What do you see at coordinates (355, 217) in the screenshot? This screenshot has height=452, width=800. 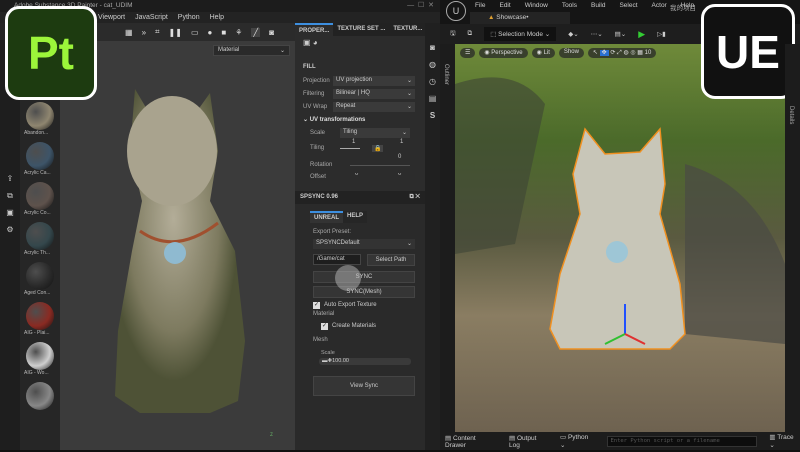 I see `tab-help: HELP` at bounding box center [355, 217].